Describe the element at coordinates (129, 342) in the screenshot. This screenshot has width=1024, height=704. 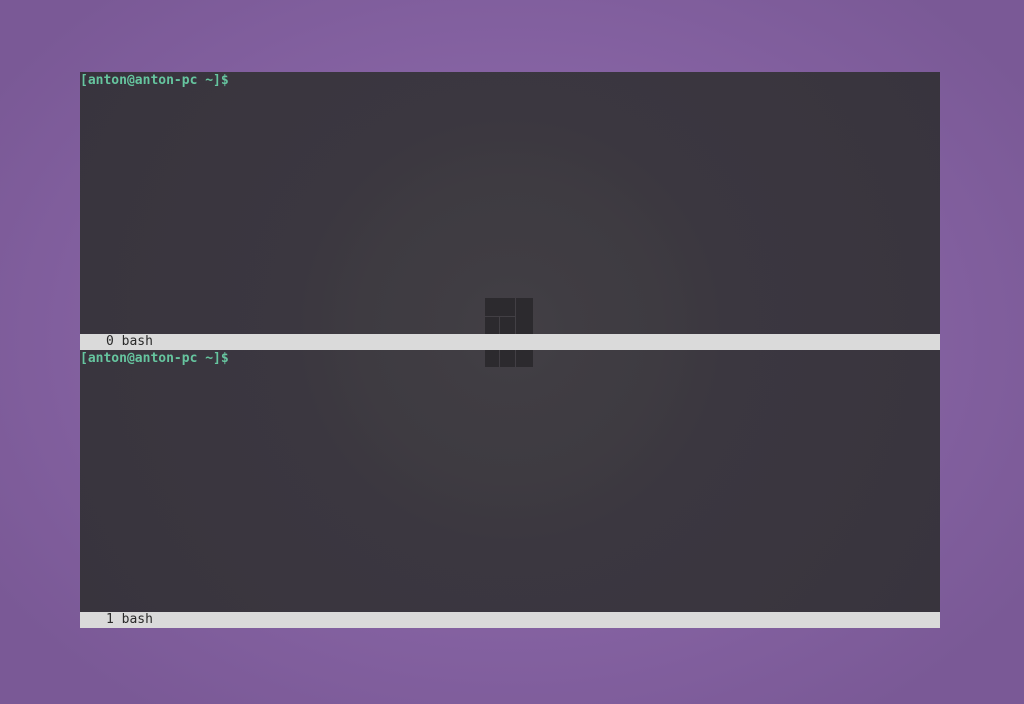
I see `window-status-label: 0 bash` at that location.